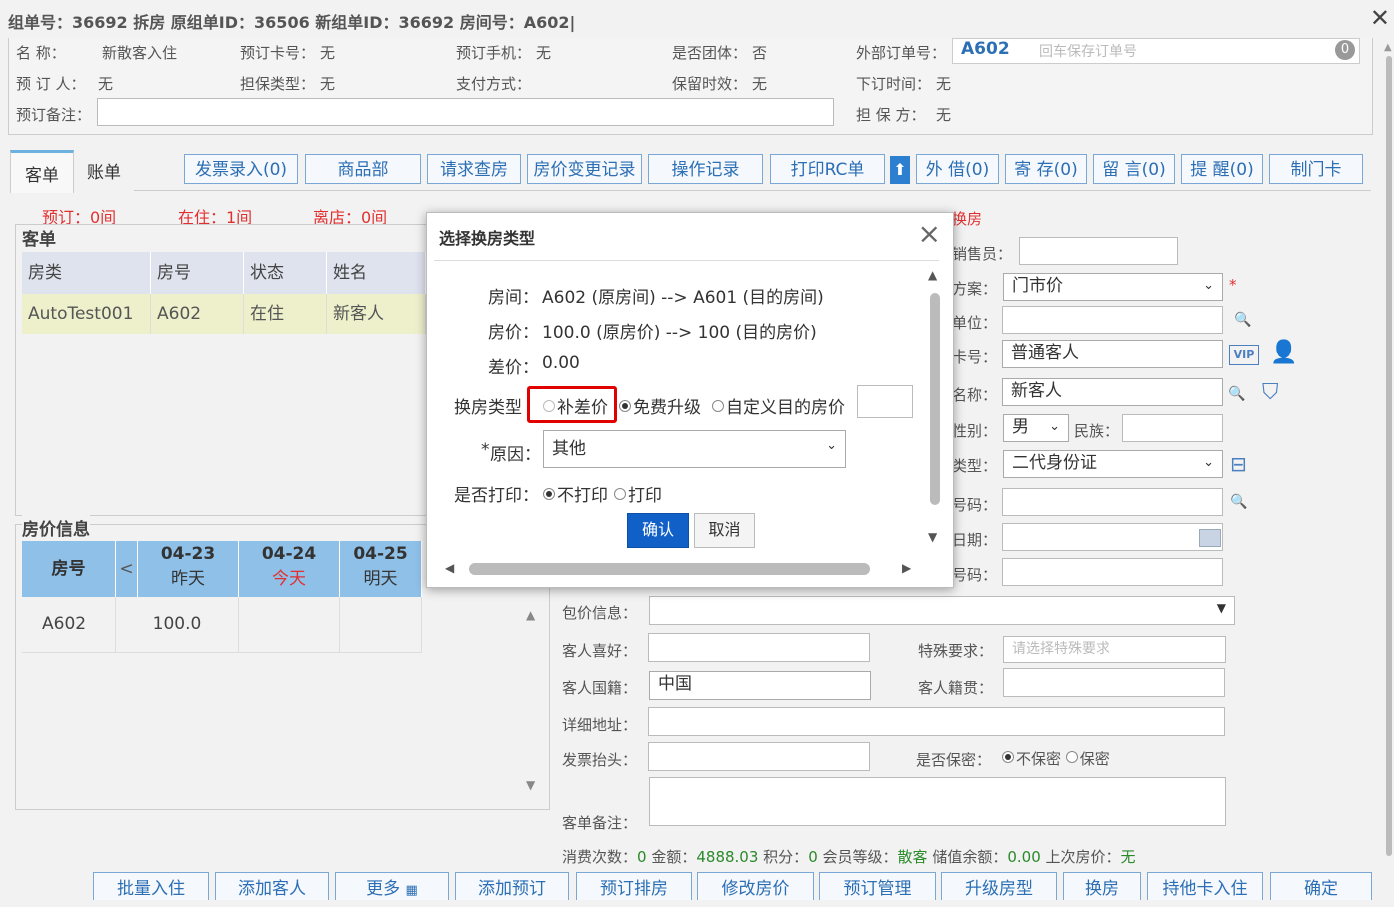  What do you see at coordinates (942, 610) in the screenshot?
I see `package-select: ▼` at bounding box center [942, 610].